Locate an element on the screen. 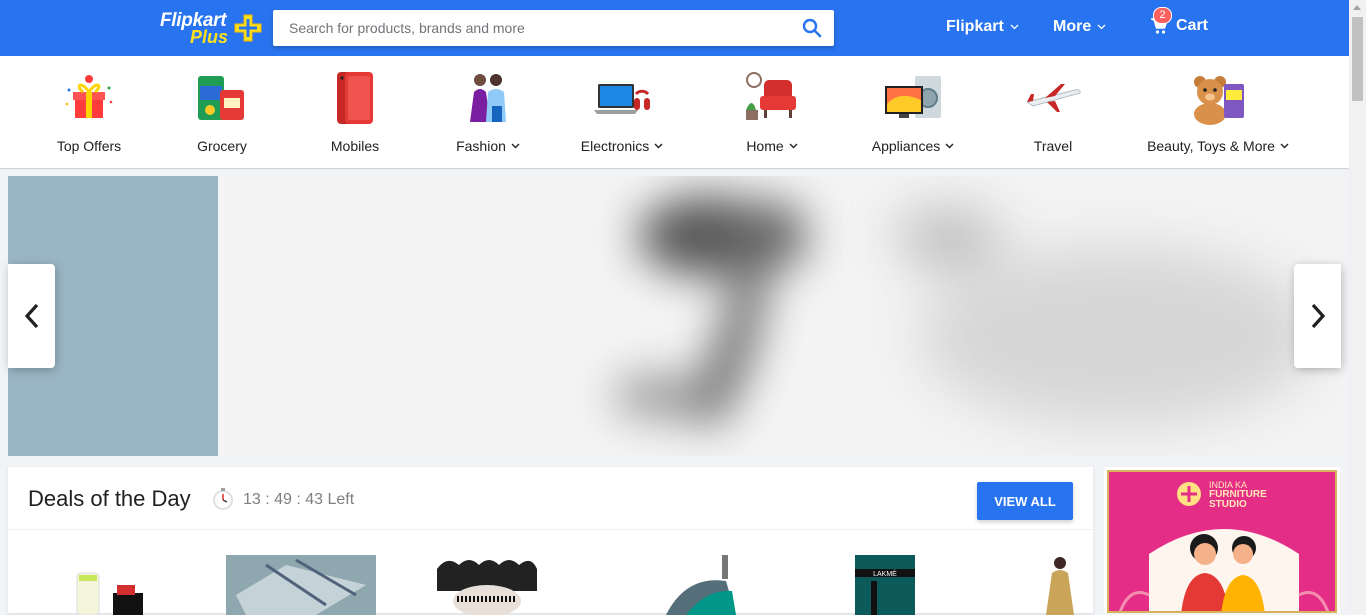 This screenshot has height=615, width=1366. category-label: Electronics is located at coordinates (615, 146).